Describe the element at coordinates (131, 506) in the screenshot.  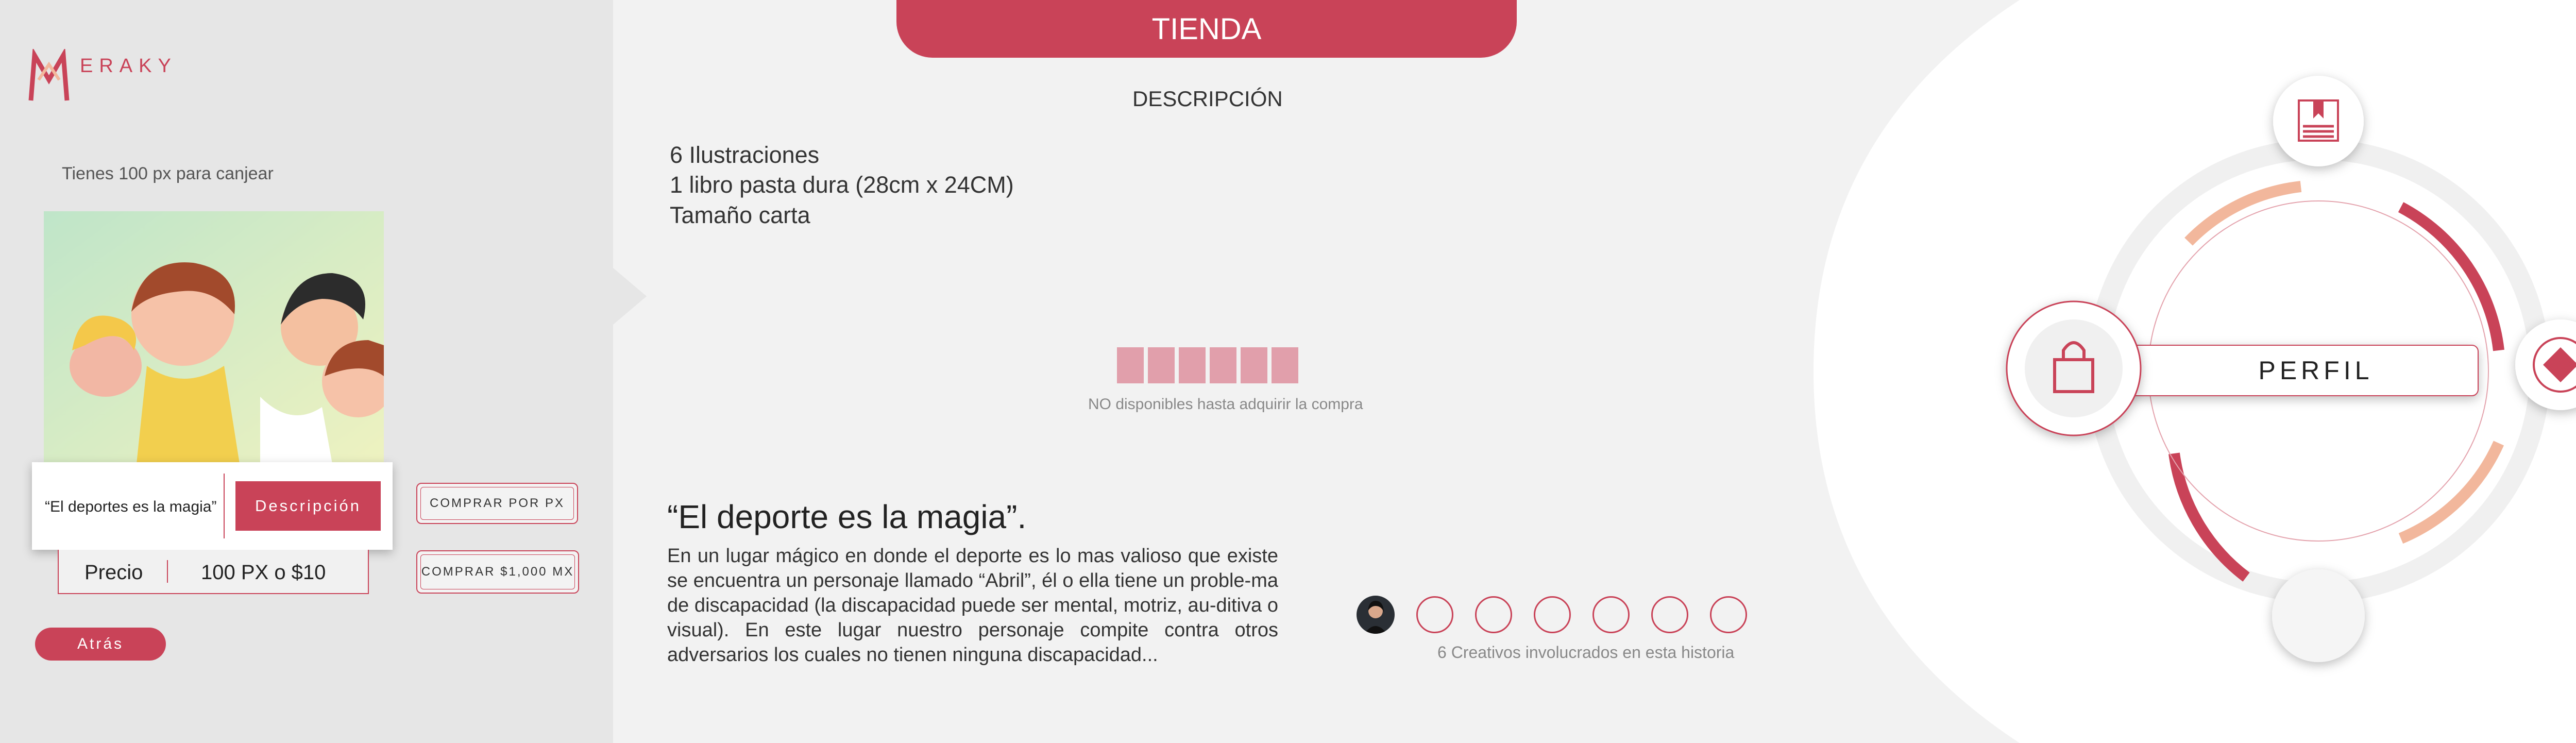
I see `product-title: “El deportes es la magia”` at that location.